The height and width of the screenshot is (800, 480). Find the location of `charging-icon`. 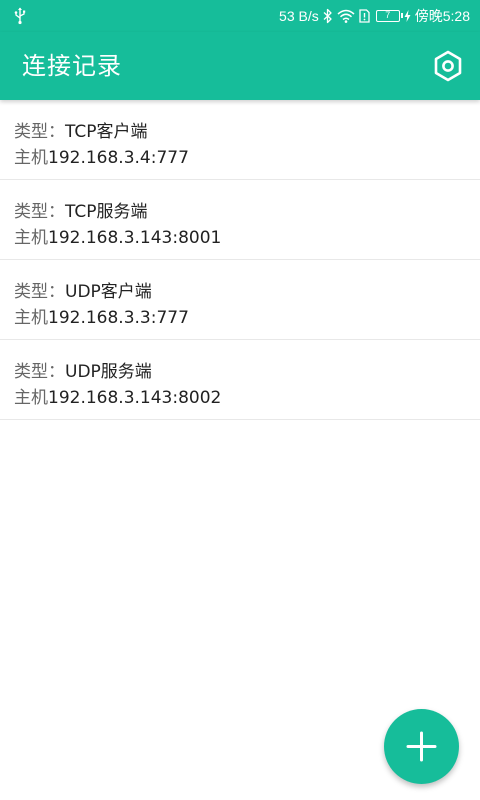

charging-icon is located at coordinates (407, 16).